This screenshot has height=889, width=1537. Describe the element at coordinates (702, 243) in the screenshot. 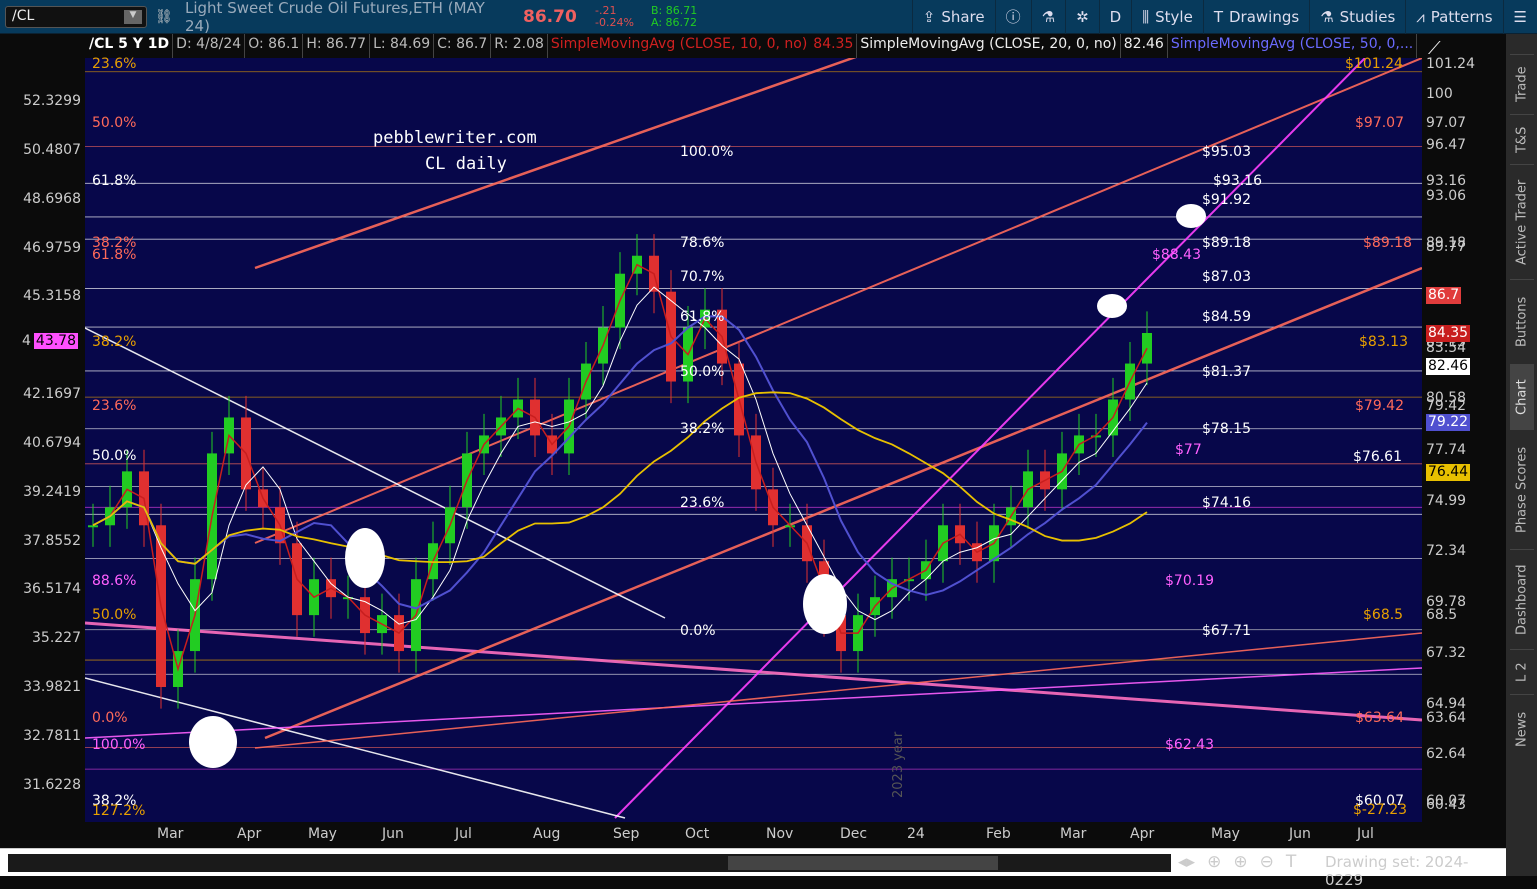

I see `fib-pct-label: 78.6%` at that location.